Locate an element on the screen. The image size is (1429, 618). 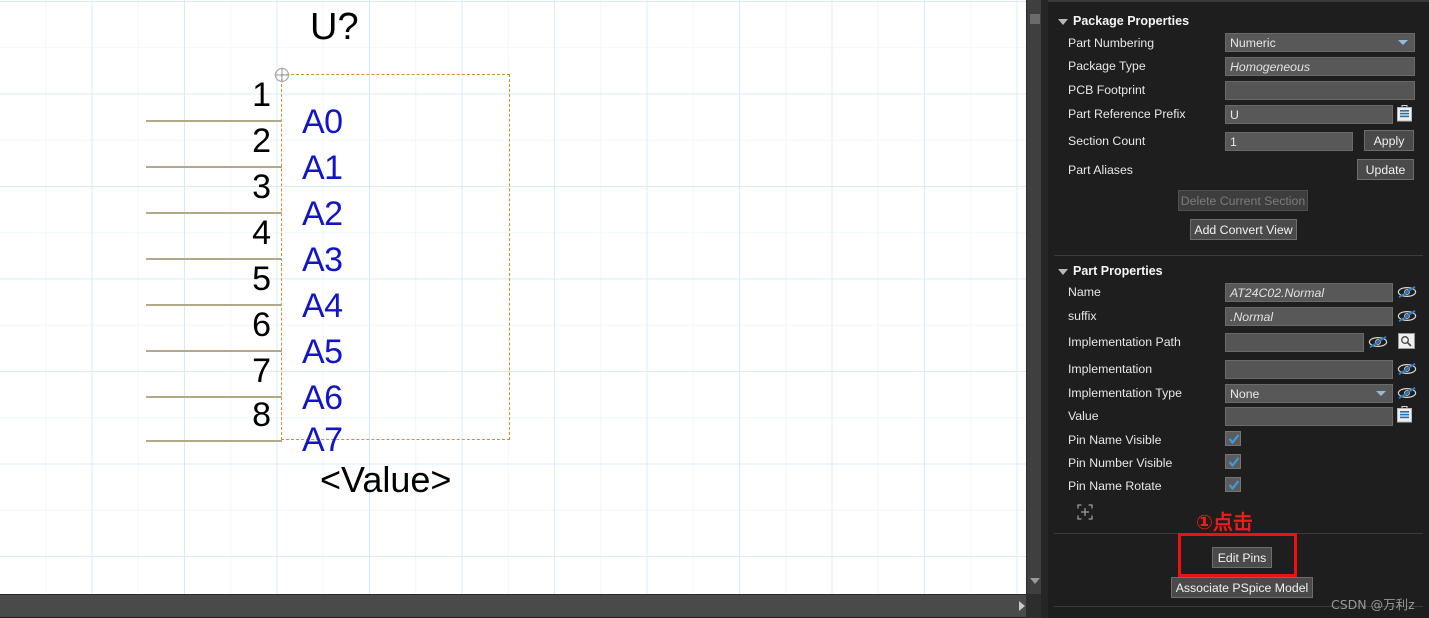
pin-number: 7 is located at coordinates (261, 371).